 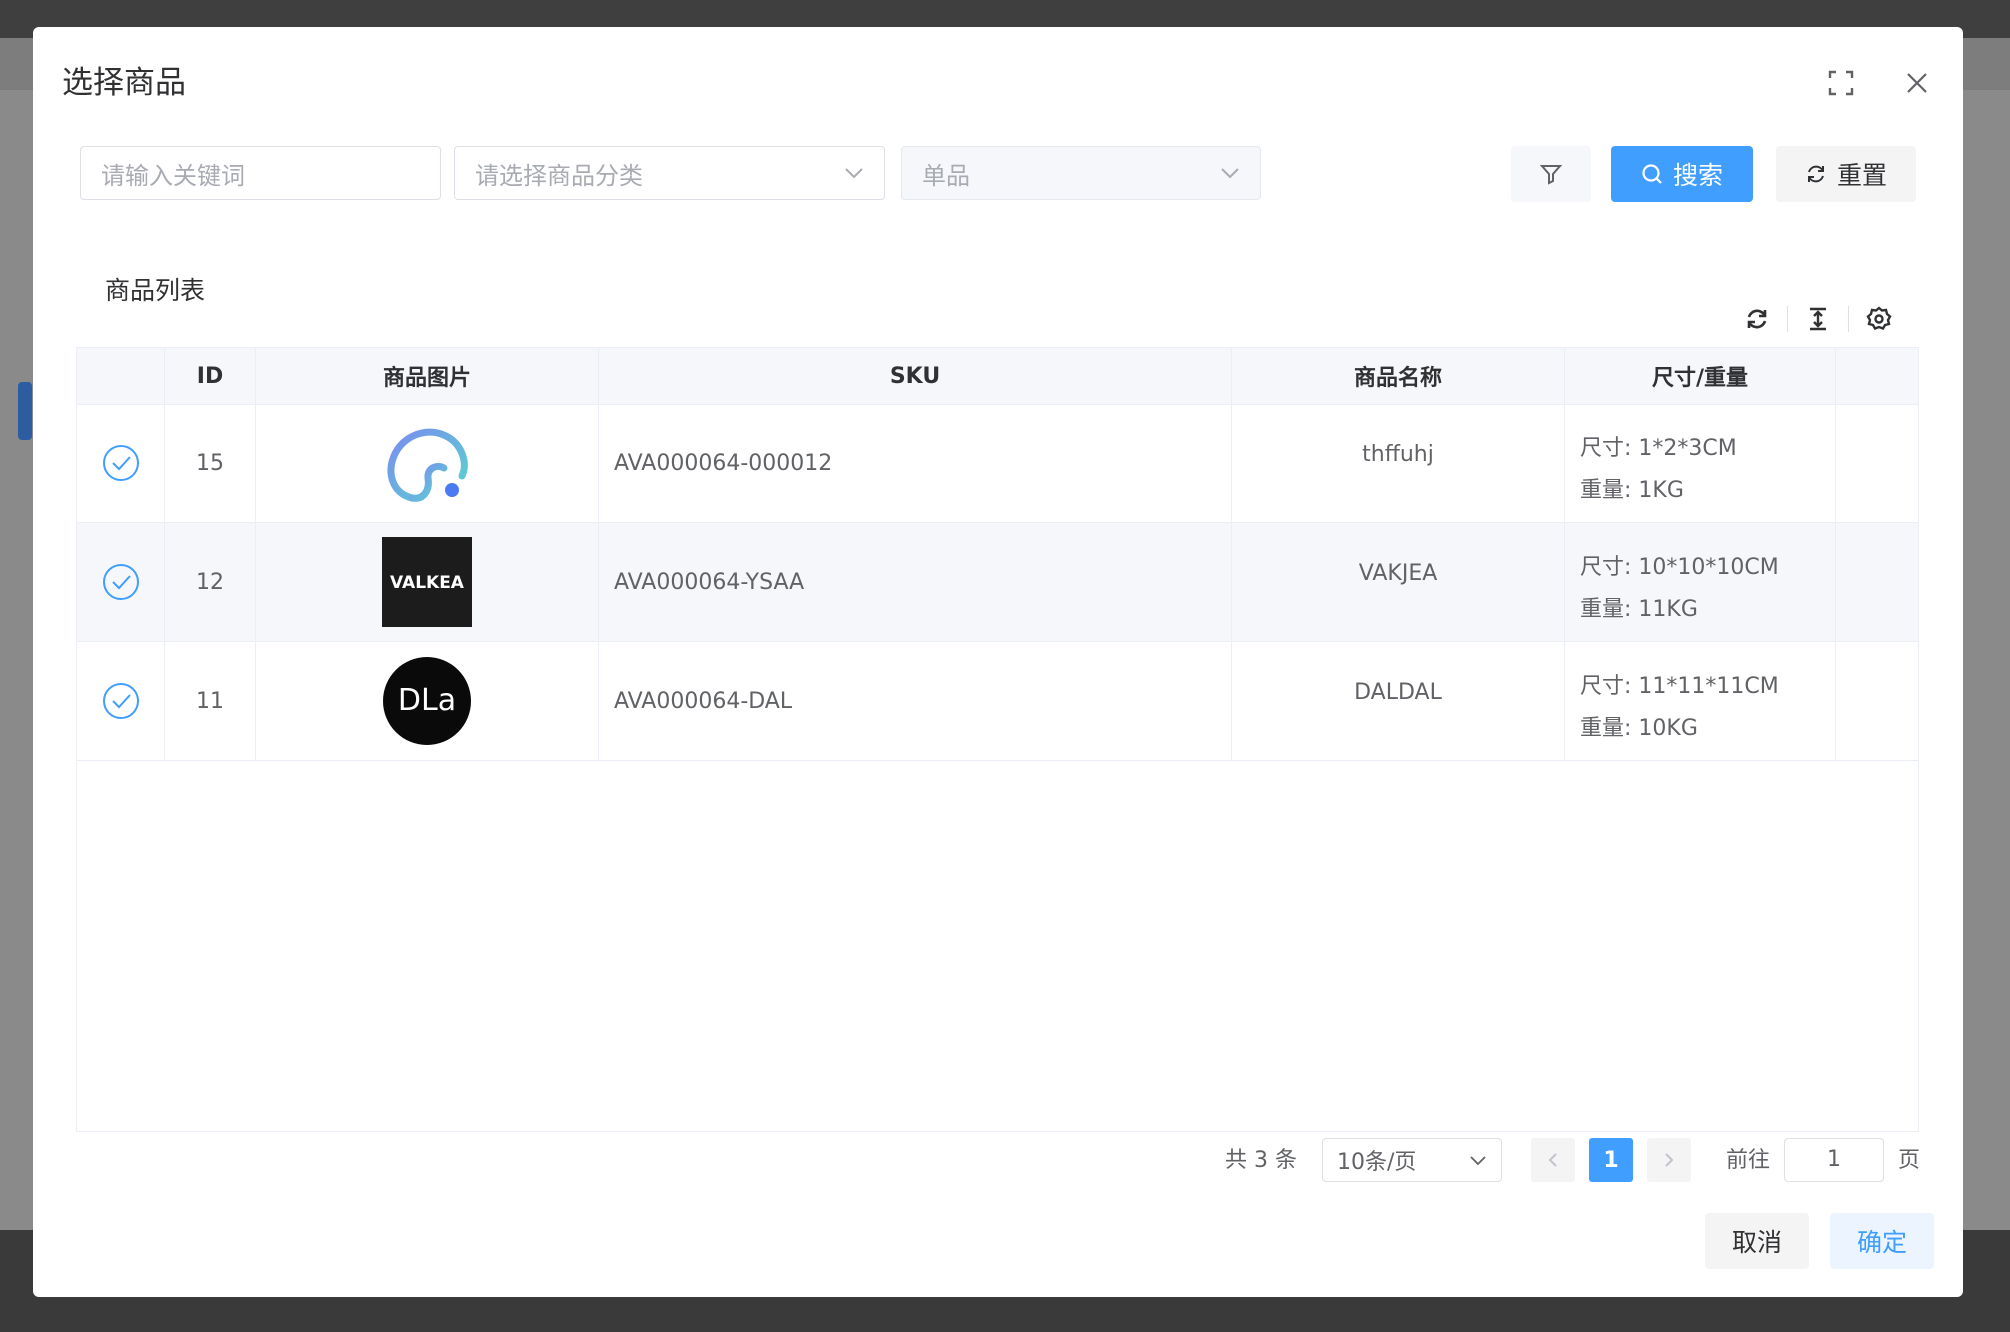 I want to click on header-image: 商品图片, so click(x=427, y=376).